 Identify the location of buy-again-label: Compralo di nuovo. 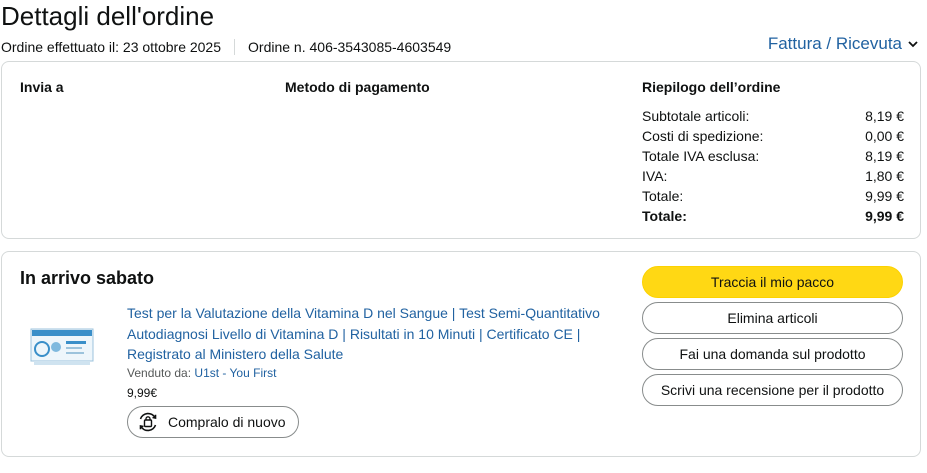
(227, 422).